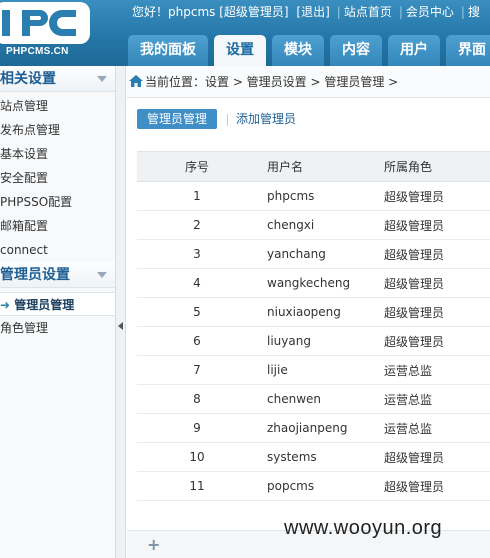  I want to click on search-link: 搜, so click(474, 12).